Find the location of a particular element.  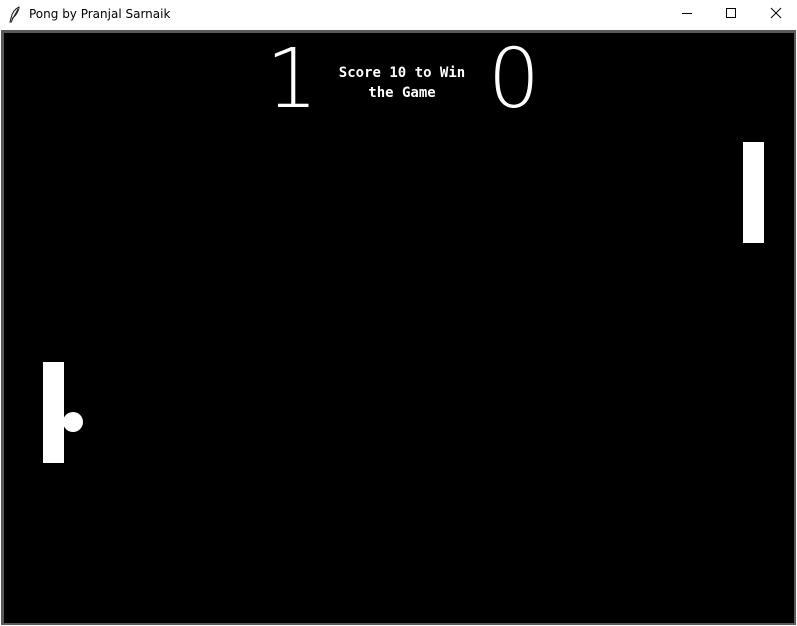

maximize-button is located at coordinates (731, 15).